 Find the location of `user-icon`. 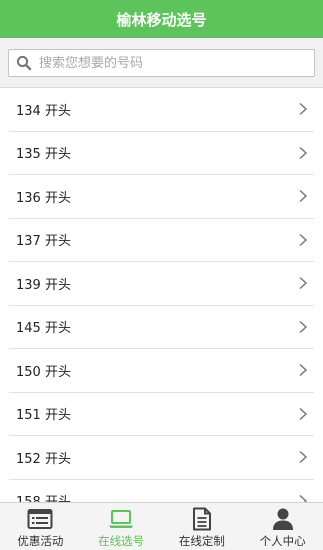

user-icon is located at coordinates (283, 519).